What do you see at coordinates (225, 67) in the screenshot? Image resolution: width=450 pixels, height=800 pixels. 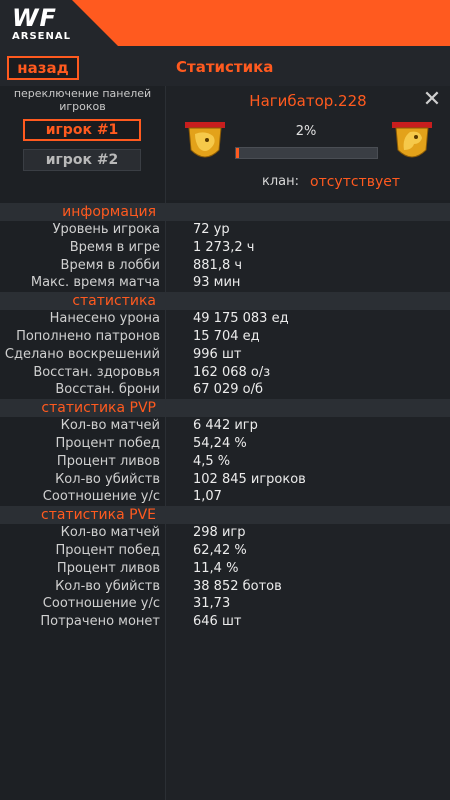 I see `page-title: Статистика` at bounding box center [225, 67].